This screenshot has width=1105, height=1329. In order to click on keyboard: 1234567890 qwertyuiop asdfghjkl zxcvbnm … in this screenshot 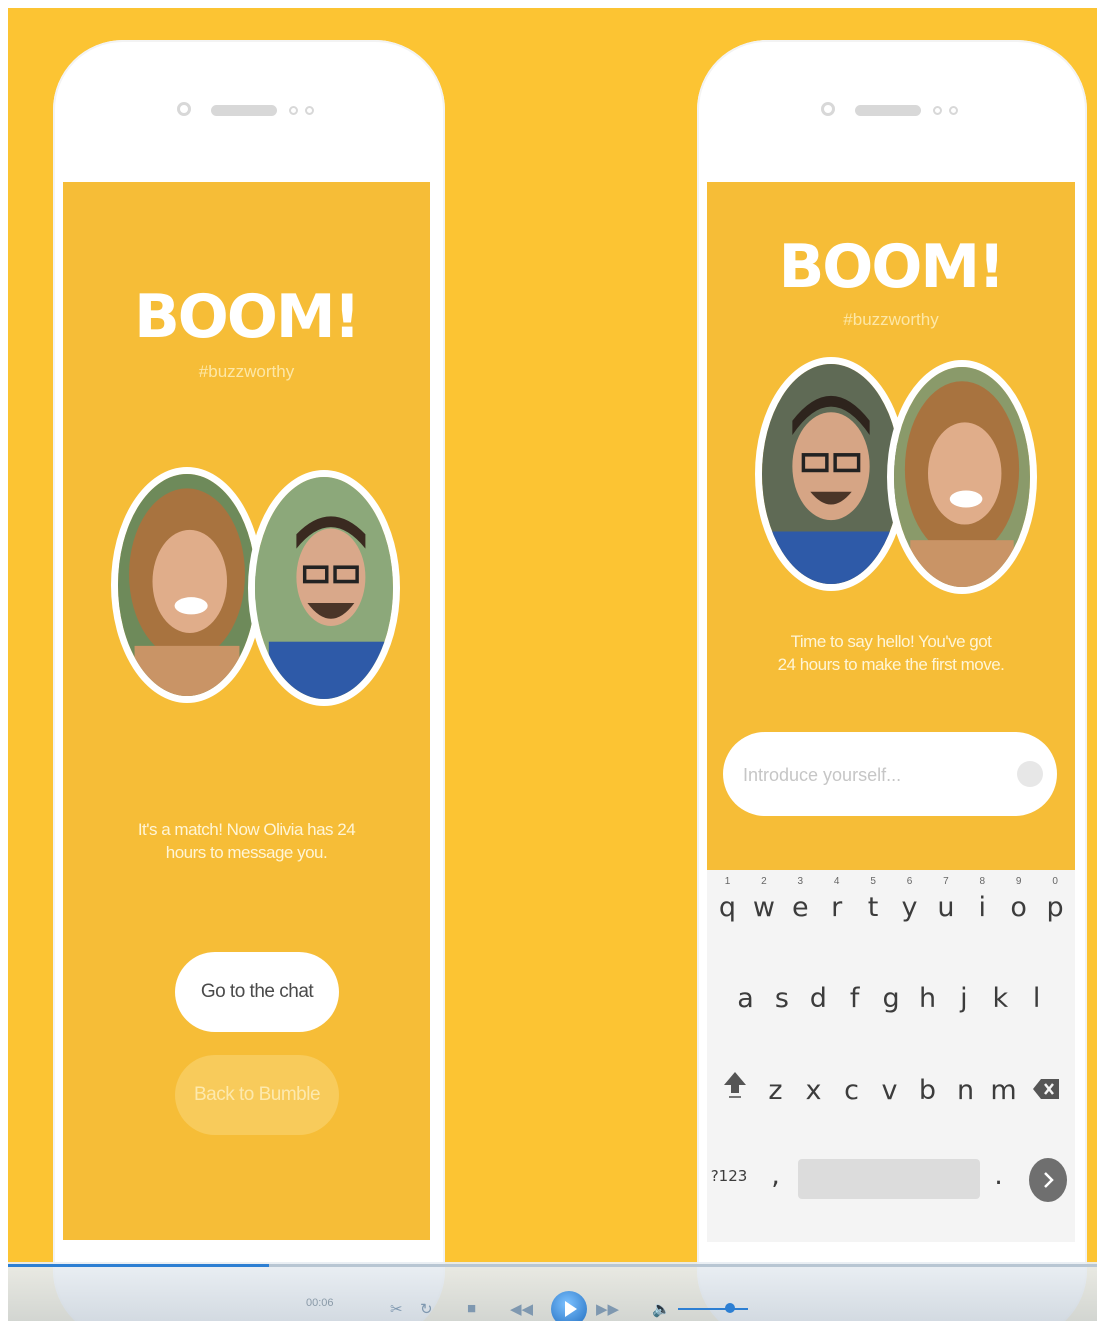, I will do `click(891, 1056)`.